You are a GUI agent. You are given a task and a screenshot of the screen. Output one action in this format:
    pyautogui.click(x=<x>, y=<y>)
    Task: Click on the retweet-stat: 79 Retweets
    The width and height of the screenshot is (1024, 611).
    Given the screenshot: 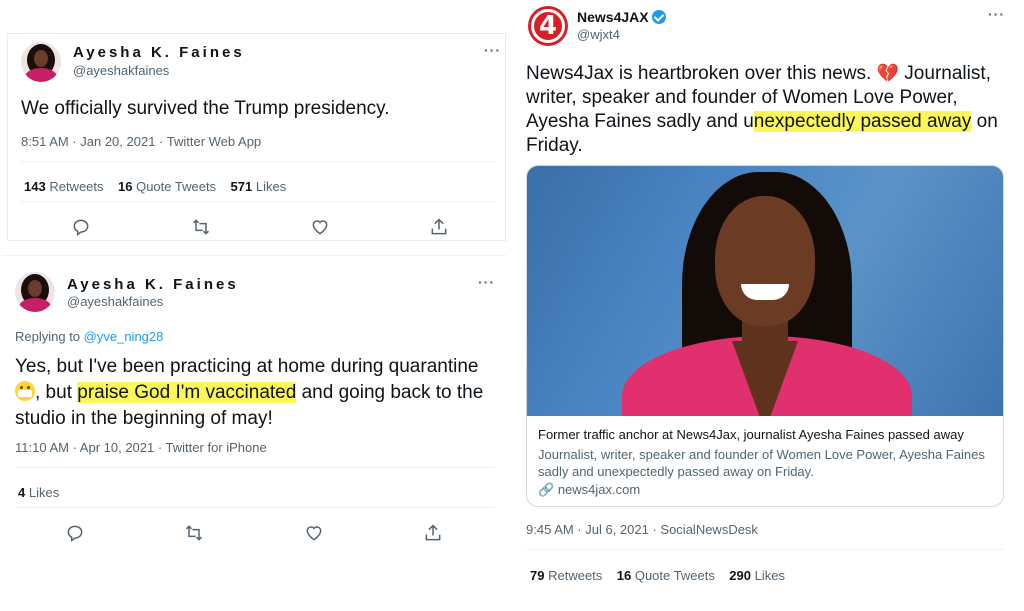 What is the action you would take?
    pyautogui.click(x=566, y=575)
    